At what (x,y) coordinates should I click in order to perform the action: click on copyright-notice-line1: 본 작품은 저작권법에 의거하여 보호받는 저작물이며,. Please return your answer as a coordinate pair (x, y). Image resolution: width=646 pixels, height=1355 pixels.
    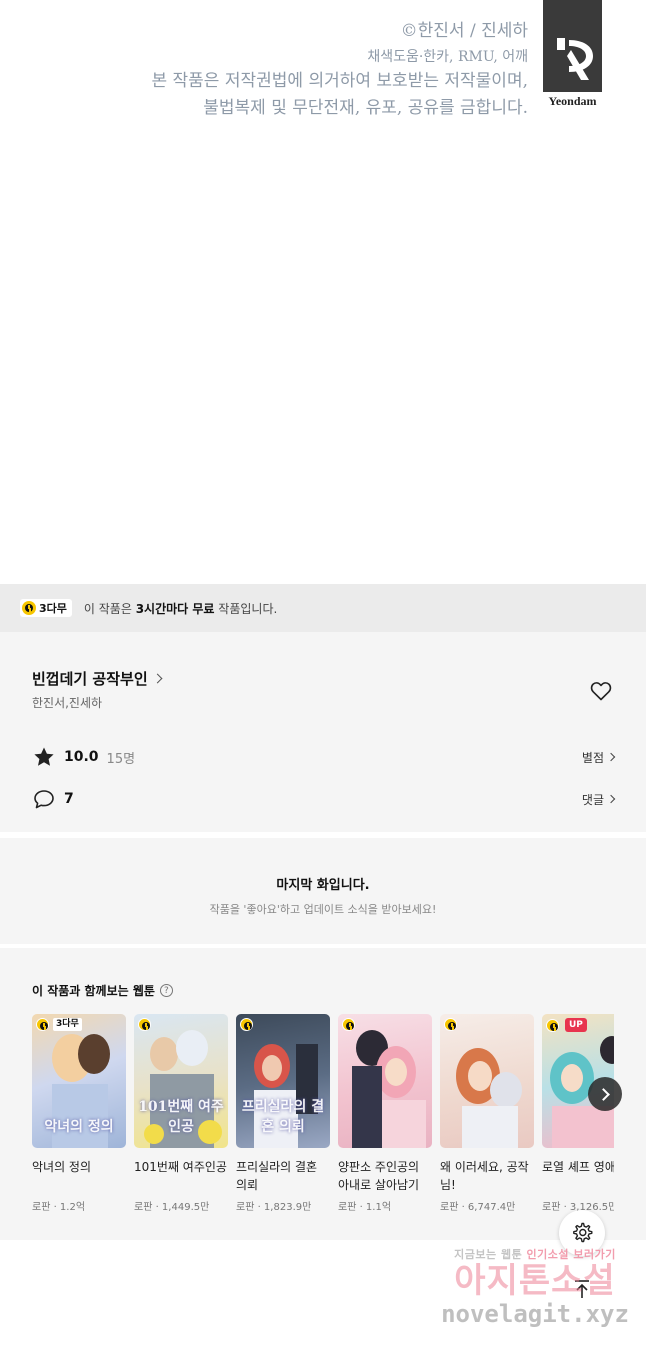
    Looking at the image, I should click on (339, 81).